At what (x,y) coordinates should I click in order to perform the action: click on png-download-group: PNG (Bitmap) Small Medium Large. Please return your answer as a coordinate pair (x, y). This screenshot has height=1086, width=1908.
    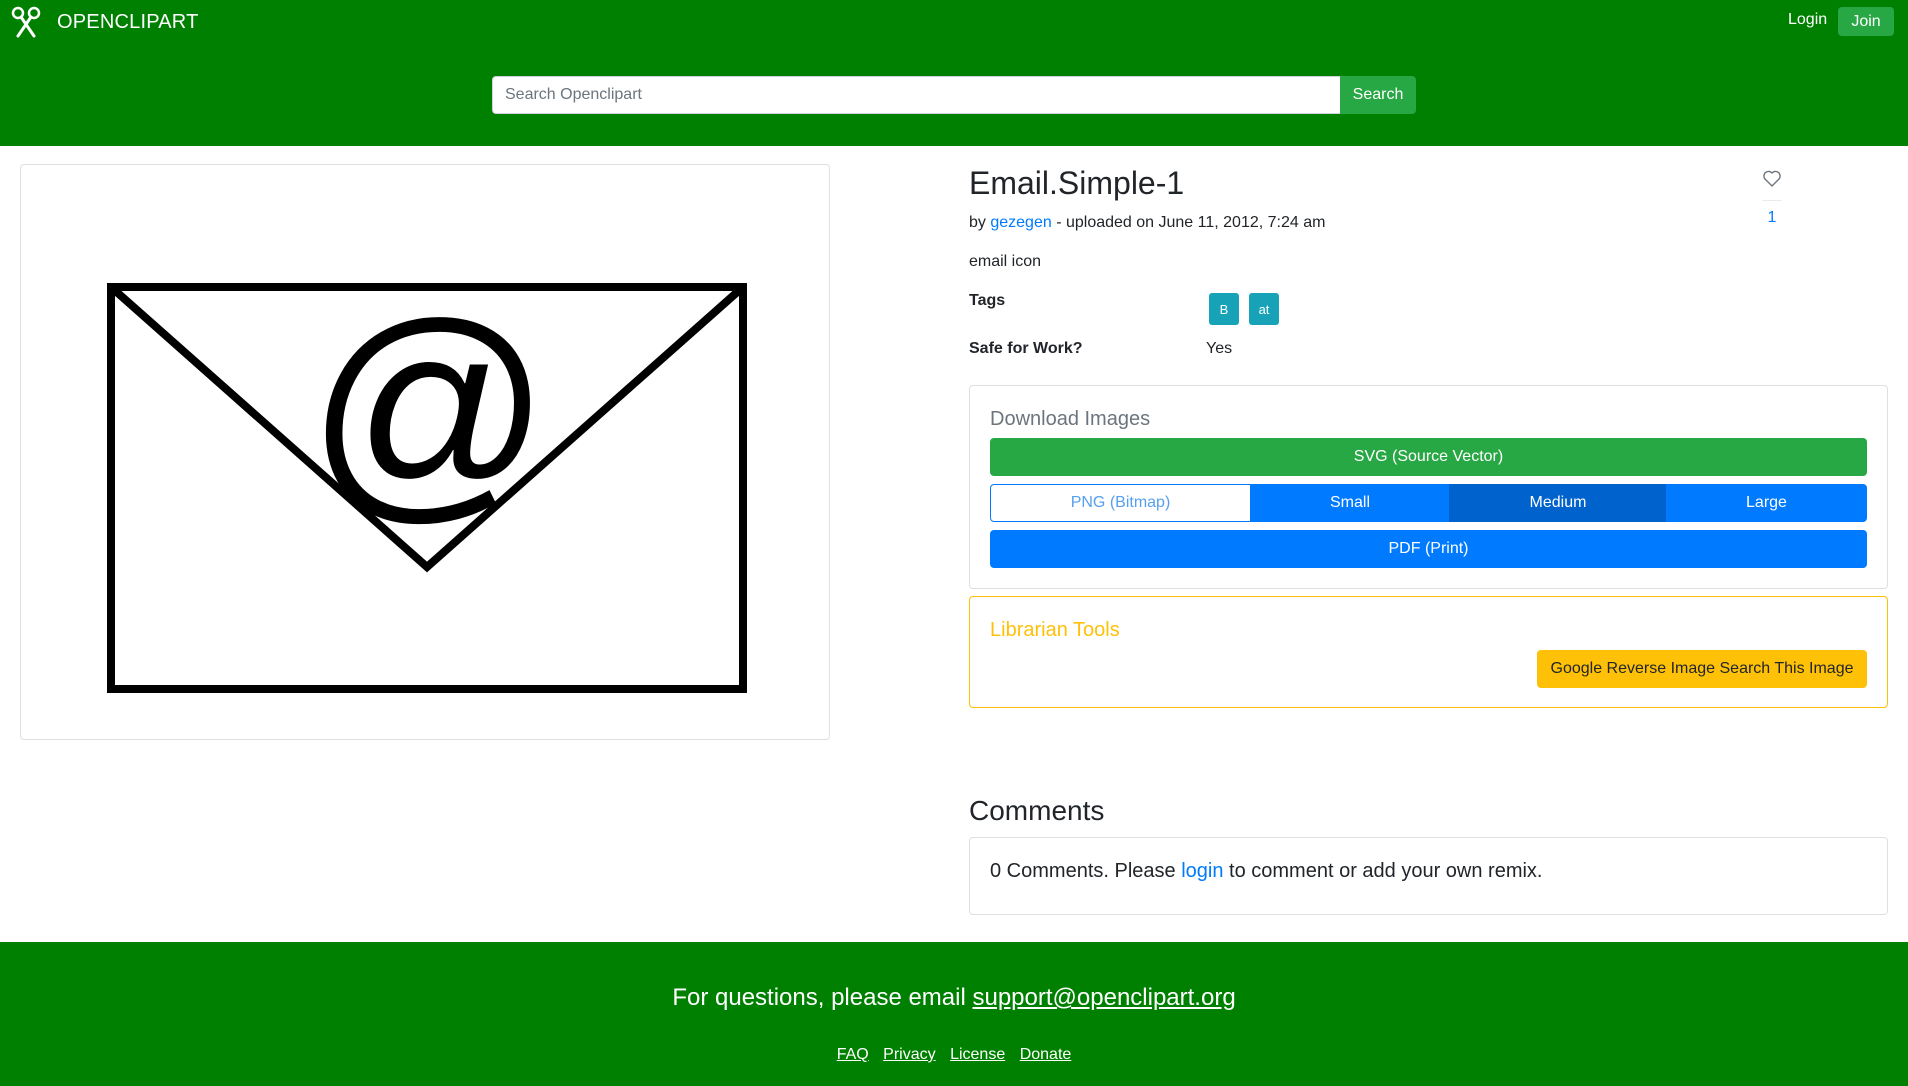
    Looking at the image, I should click on (1428, 503).